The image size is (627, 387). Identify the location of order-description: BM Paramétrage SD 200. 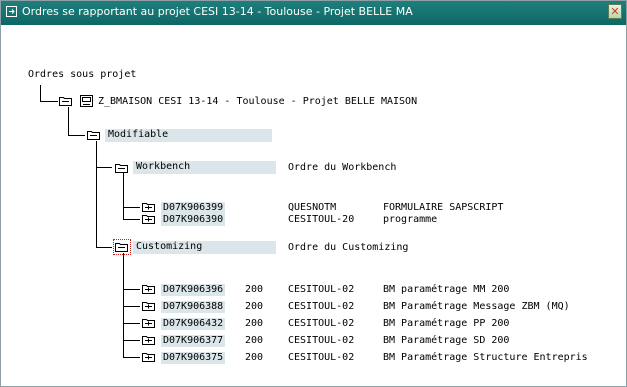
(446, 340).